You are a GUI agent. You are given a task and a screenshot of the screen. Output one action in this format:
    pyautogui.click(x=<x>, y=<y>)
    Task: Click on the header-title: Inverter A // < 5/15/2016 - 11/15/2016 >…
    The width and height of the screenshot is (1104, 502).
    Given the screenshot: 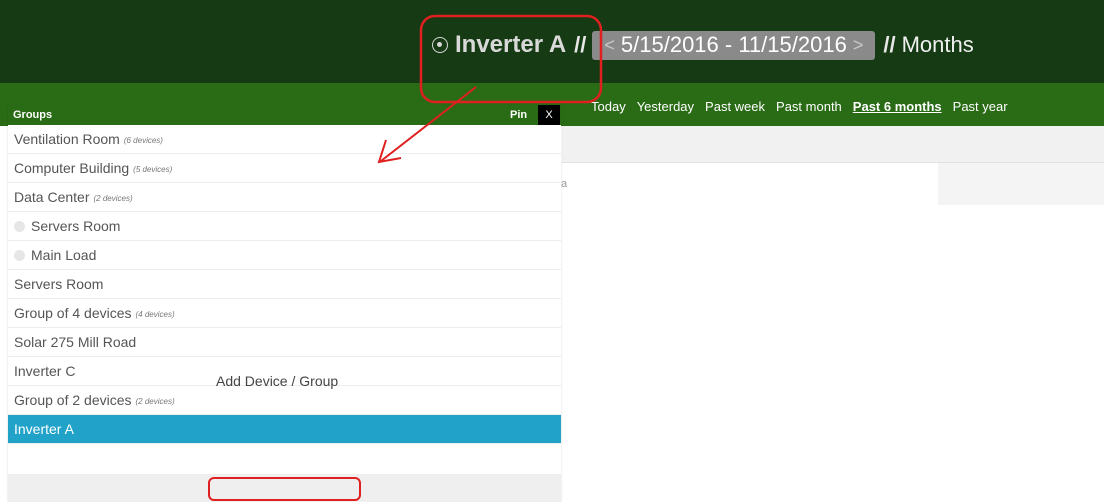 What is the action you would take?
    pyautogui.click(x=703, y=45)
    